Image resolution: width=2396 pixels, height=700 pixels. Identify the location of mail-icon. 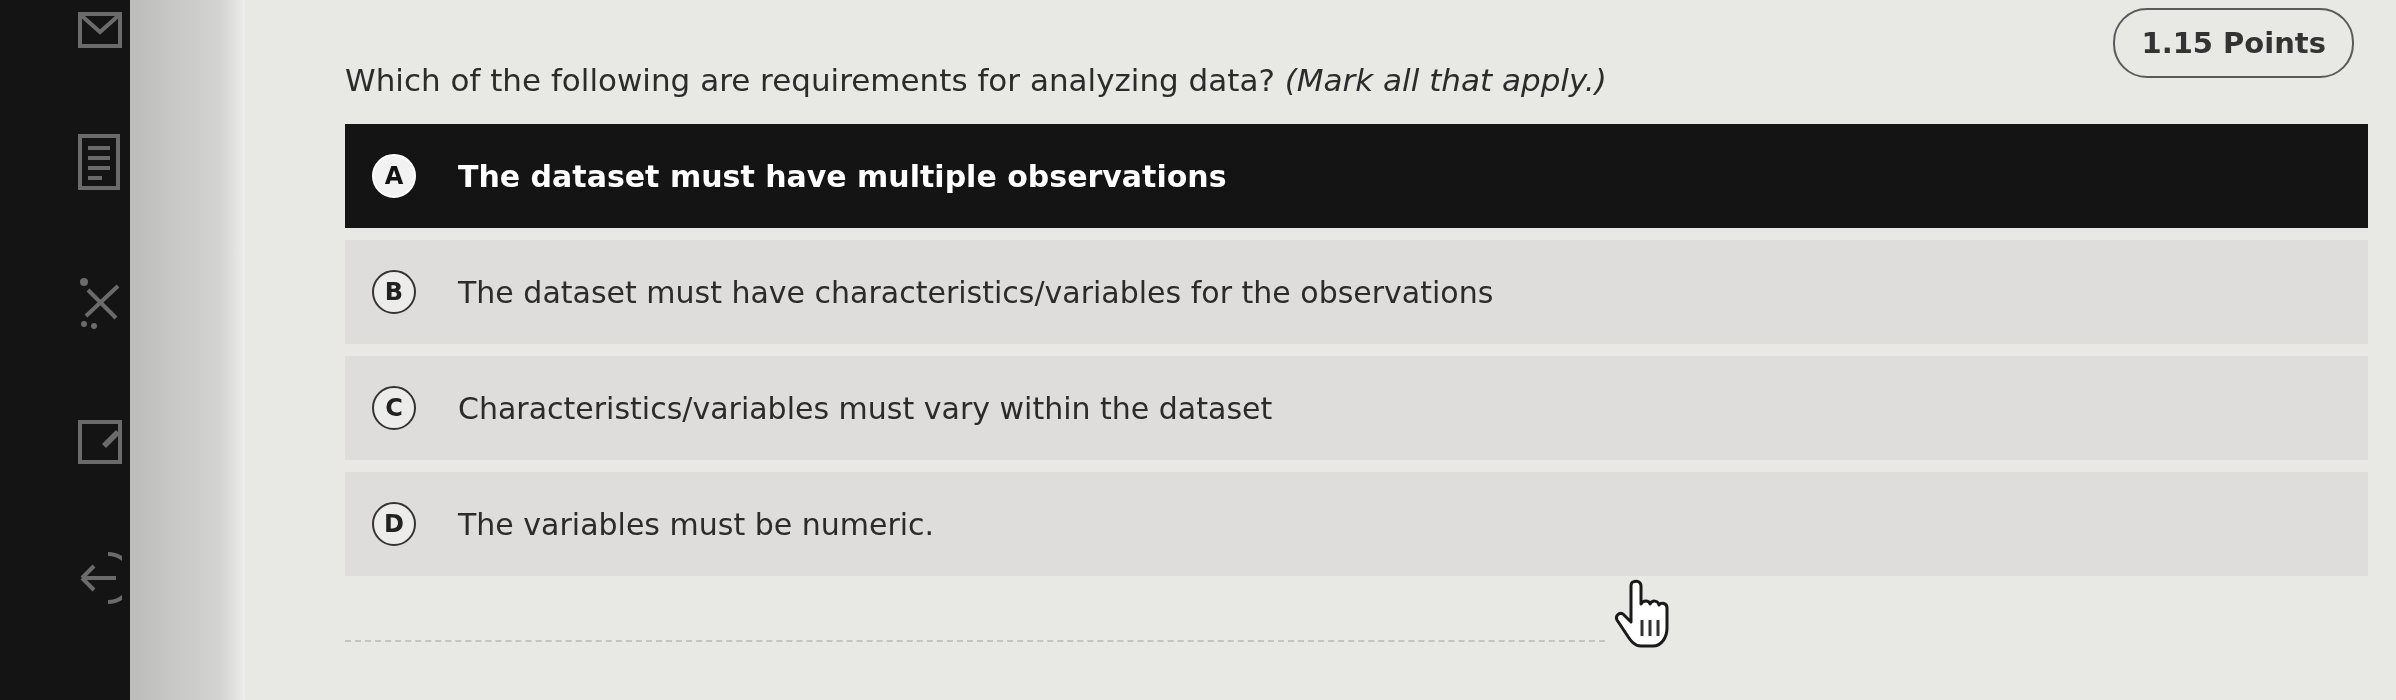
(100, 30).